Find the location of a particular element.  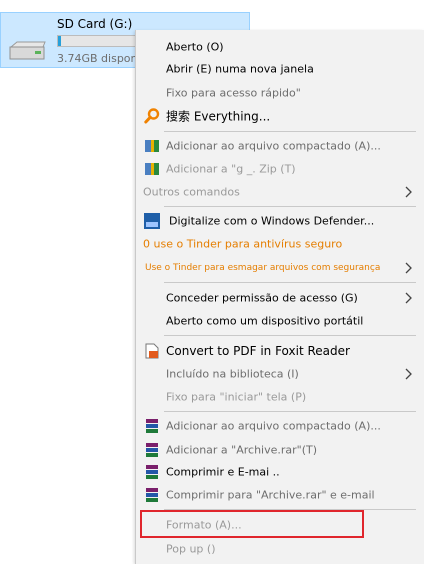

menu-item-label: Conceder permissão de acesso (G) is located at coordinates (262, 298).